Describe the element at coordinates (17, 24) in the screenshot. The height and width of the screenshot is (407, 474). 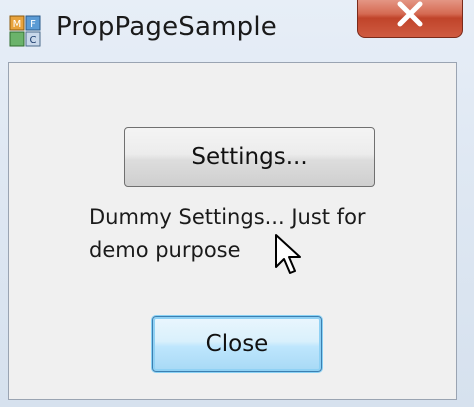
I see `svg-text: M` at that location.